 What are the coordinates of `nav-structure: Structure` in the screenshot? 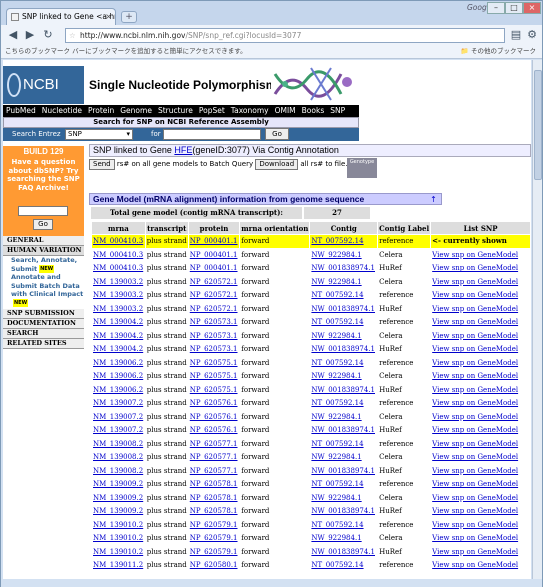 It's located at (175, 110).